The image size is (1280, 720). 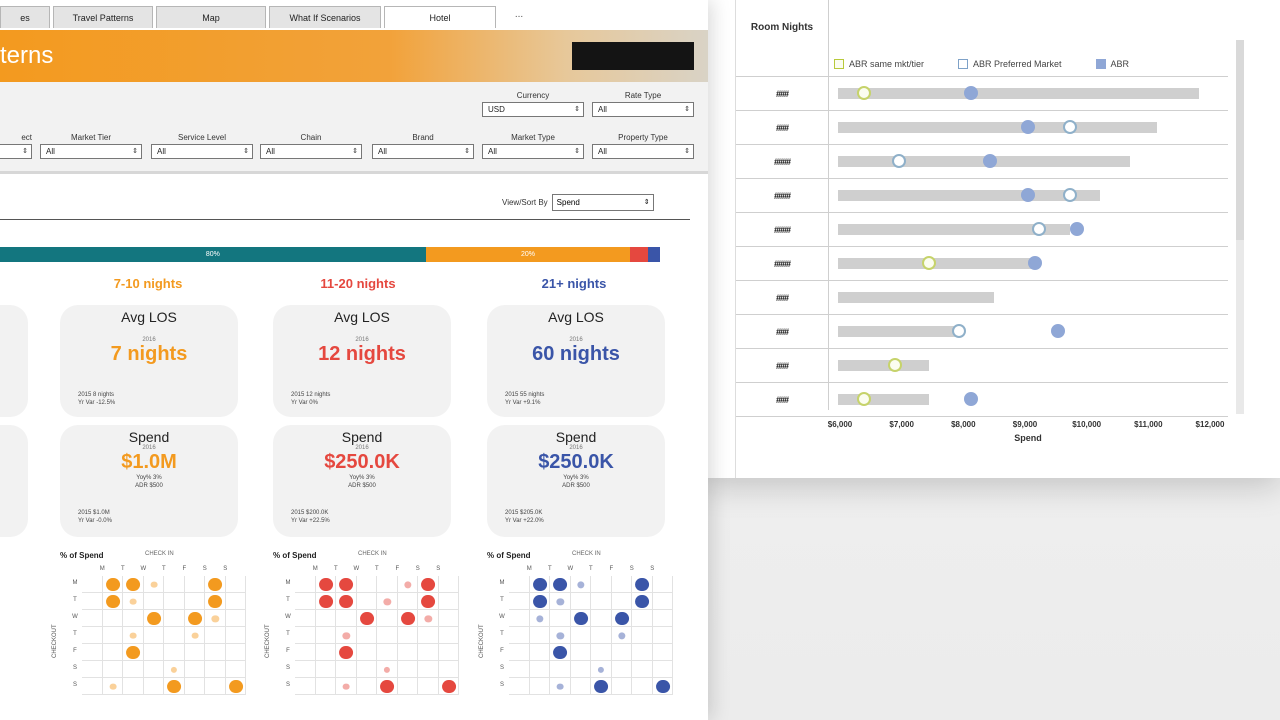 I want to click on filter-service-level: Service Level All ⇕, so click(x=202, y=145).